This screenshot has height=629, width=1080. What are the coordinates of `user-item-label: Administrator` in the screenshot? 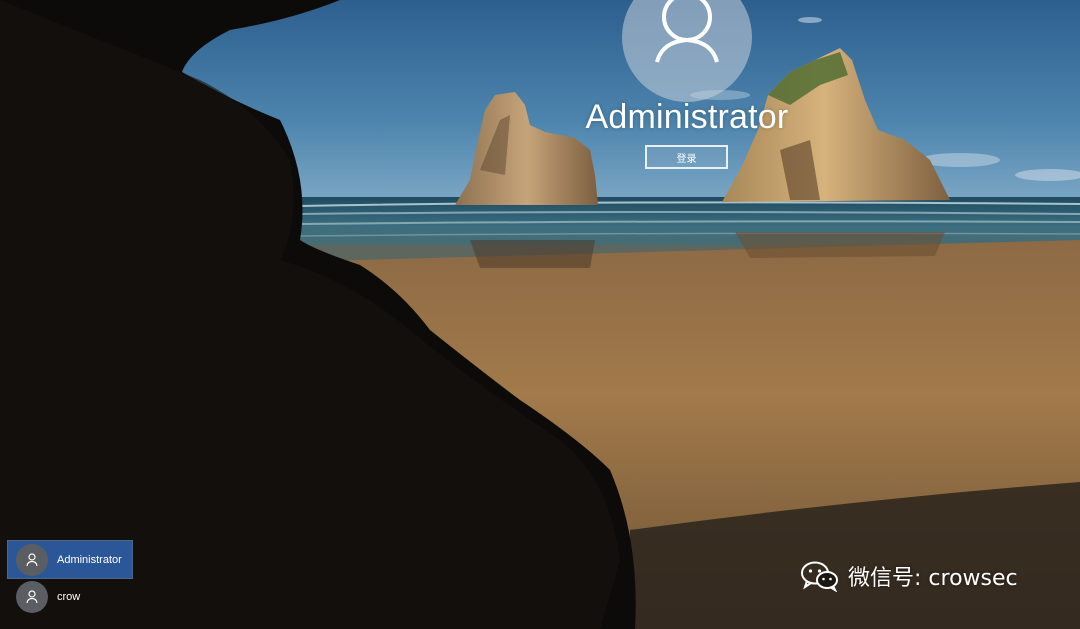 It's located at (89, 559).